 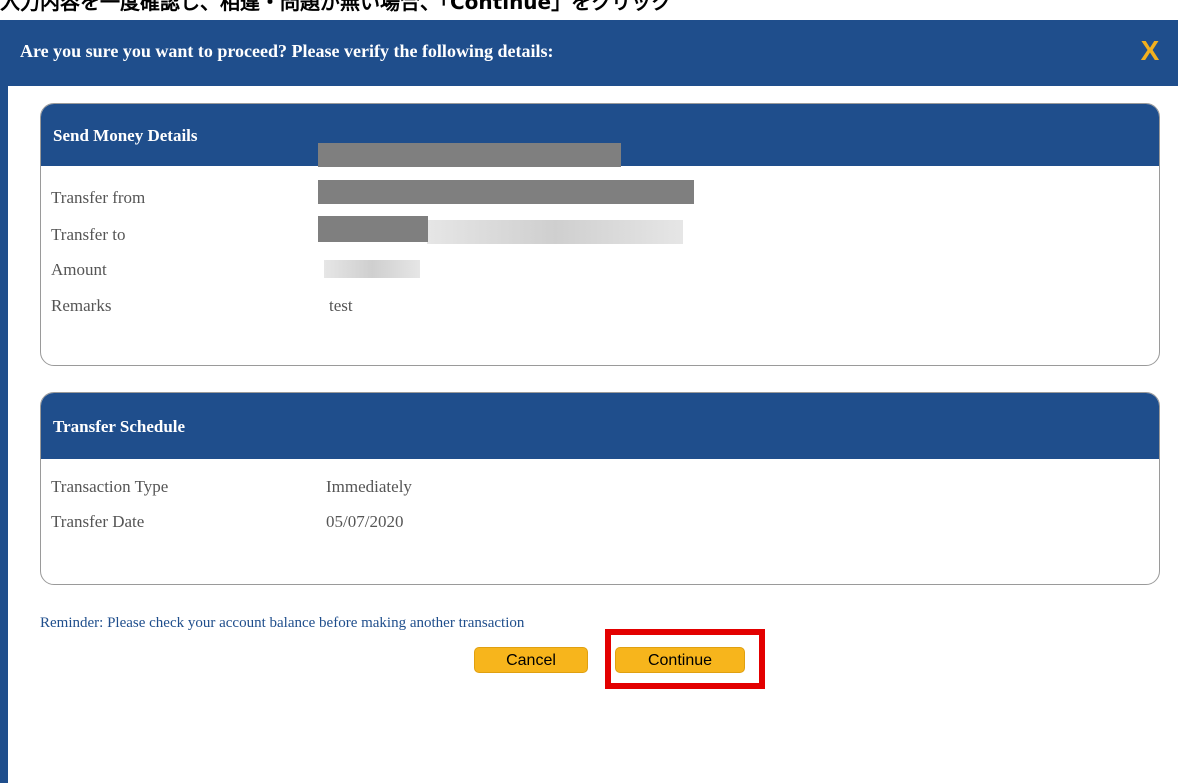 What do you see at coordinates (685, 659) in the screenshot?
I see `highlight-box` at bounding box center [685, 659].